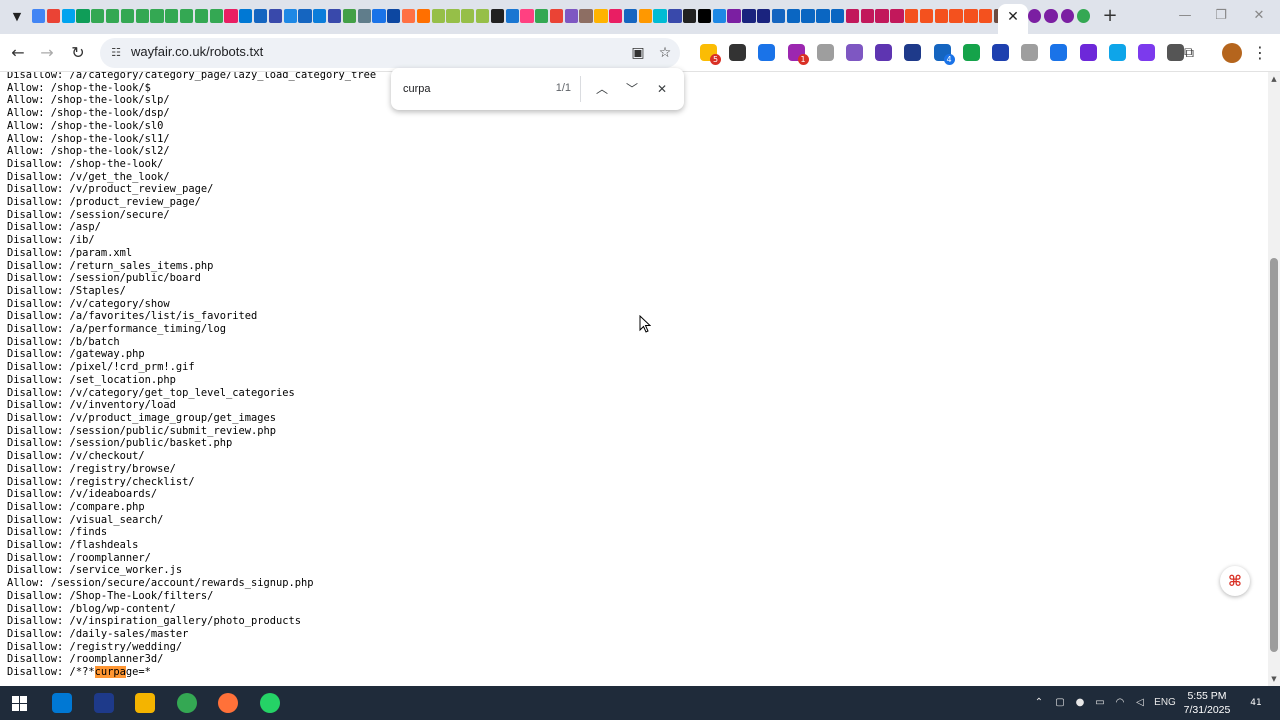 The image size is (1280, 720). Describe the element at coordinates (1274, 679) in the screenshot. I see `scroll-down-arrow-icon: ▼` at that location.